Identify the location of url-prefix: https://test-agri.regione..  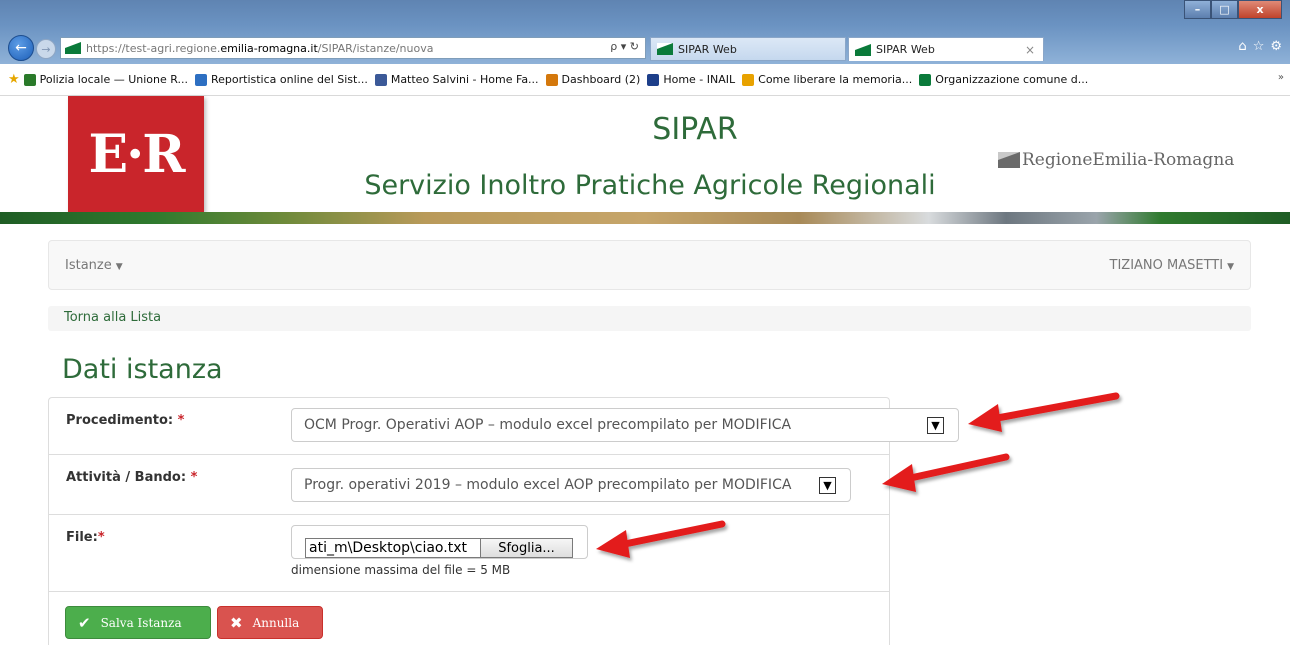
(153, 48).